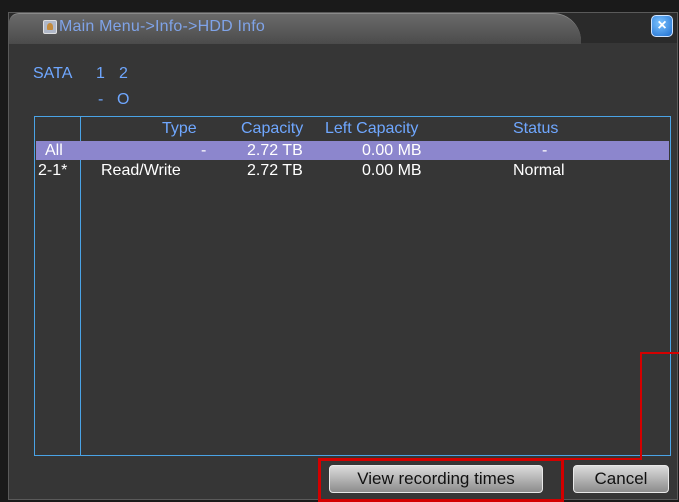 This screenshot has height=502, width=679. I want to click on title-tab: Main Menu->Info->HDD Info, so click(295, 28).